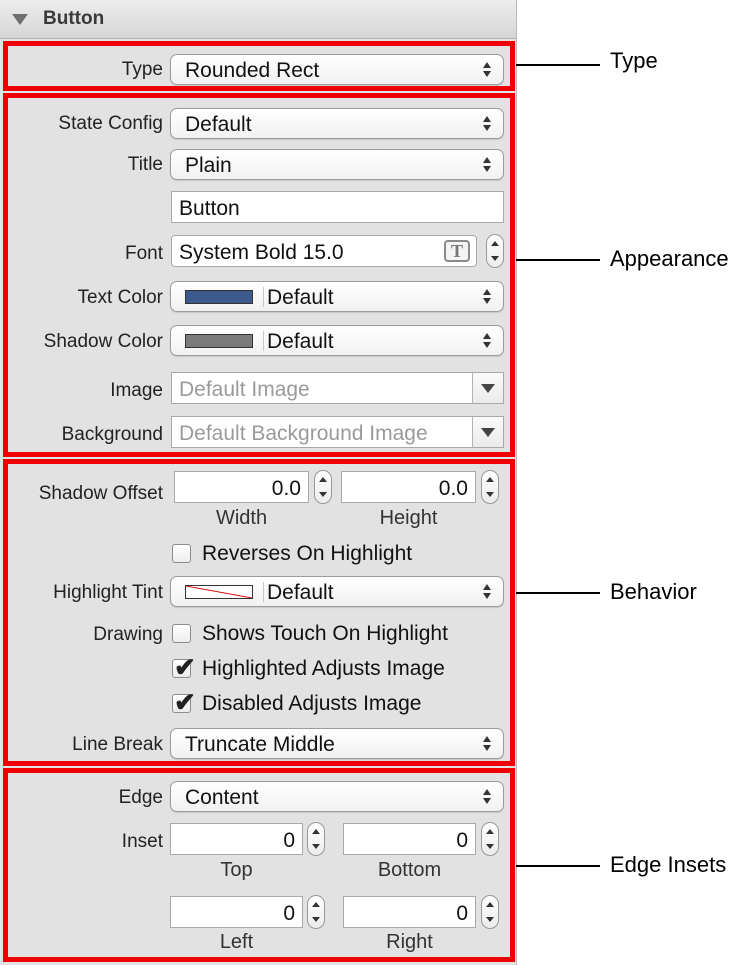 The width and height of the screenshot is (739, 965). Describe the element at coordinates (307, 553) in the screenshot. I see `reverses-label: Reverses On Highlight` at that location.